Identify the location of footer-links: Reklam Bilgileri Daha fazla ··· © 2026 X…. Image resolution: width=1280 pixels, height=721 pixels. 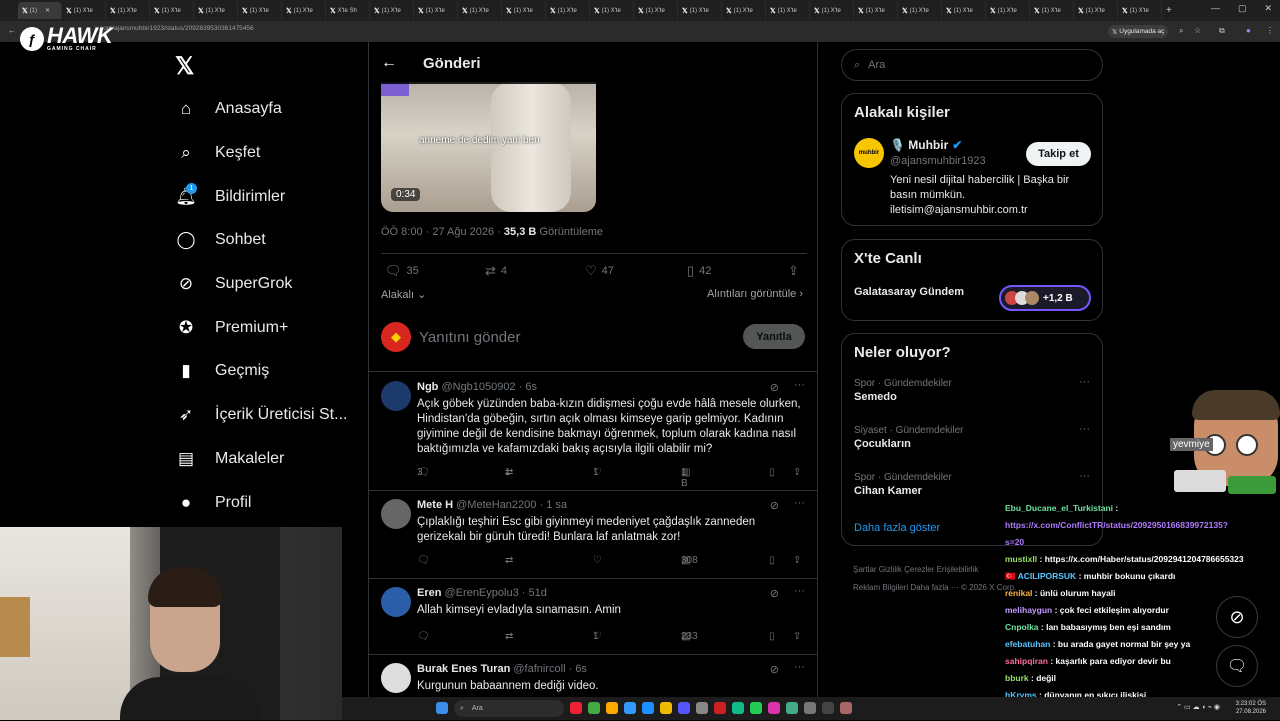
(934, 587).